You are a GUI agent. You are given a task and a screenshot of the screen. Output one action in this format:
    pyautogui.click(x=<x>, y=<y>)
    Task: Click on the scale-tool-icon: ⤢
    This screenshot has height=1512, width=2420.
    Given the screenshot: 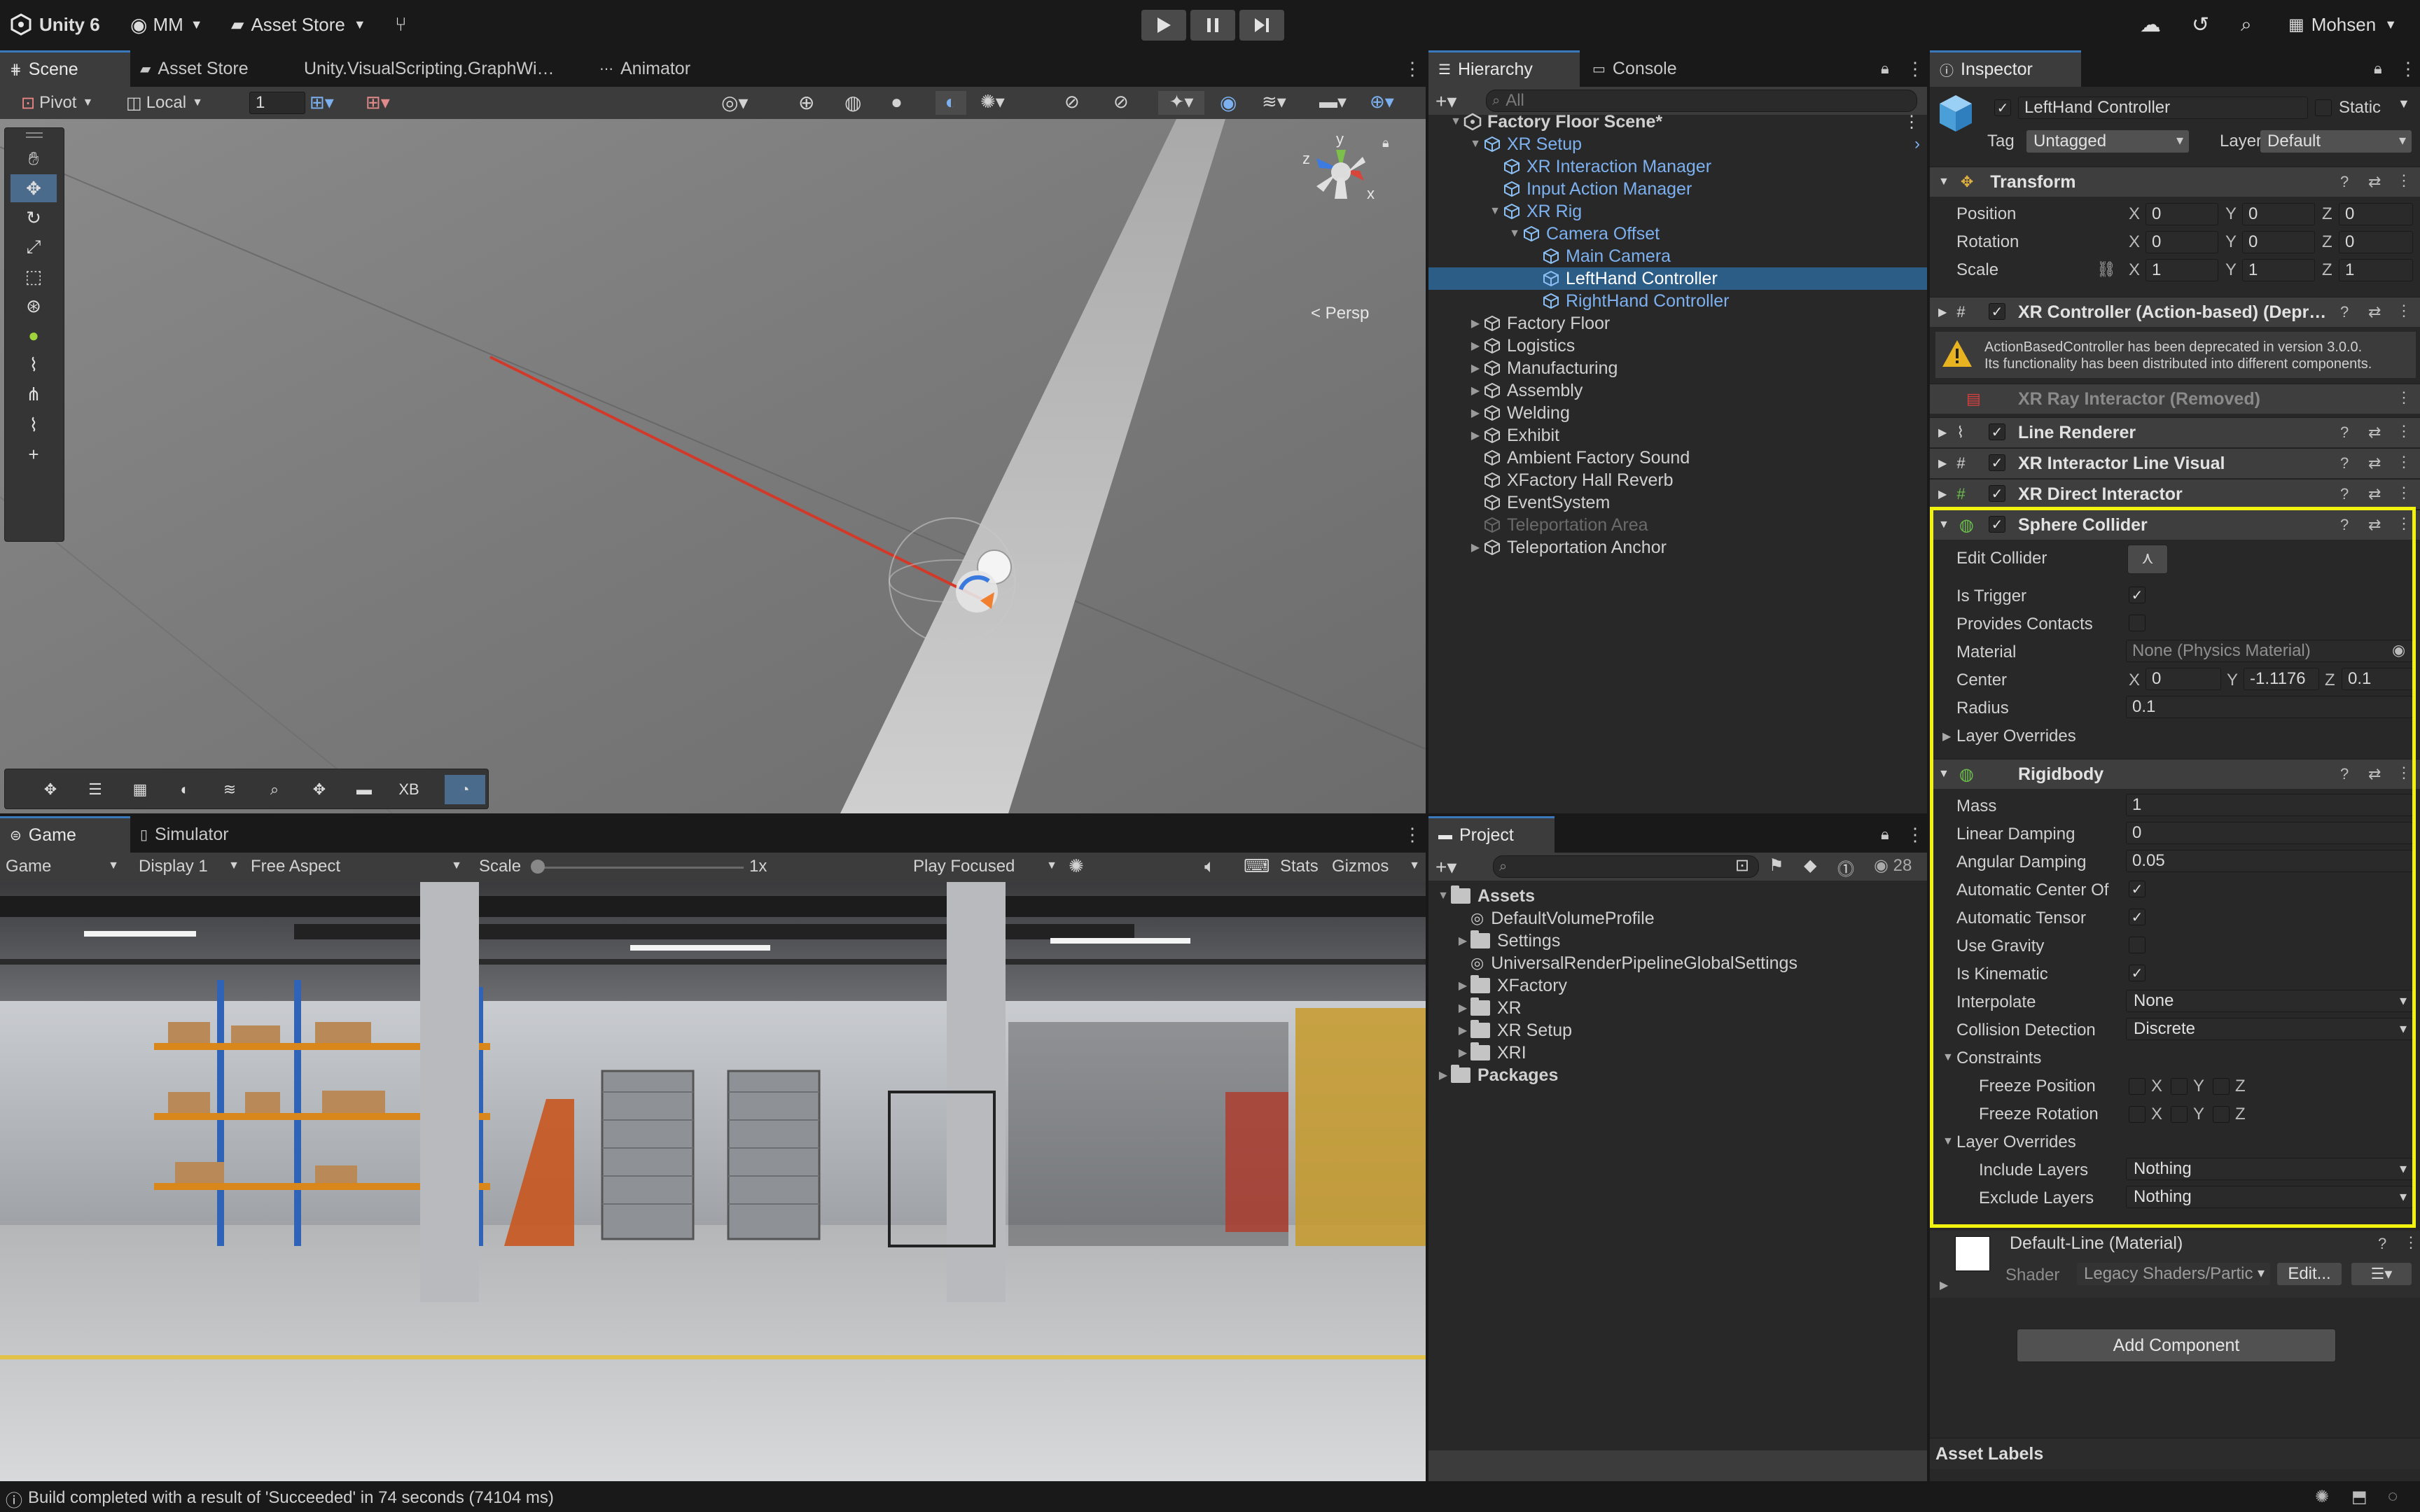 What is the action you would take?
    pyautogui.click(x=34, y=247)
    